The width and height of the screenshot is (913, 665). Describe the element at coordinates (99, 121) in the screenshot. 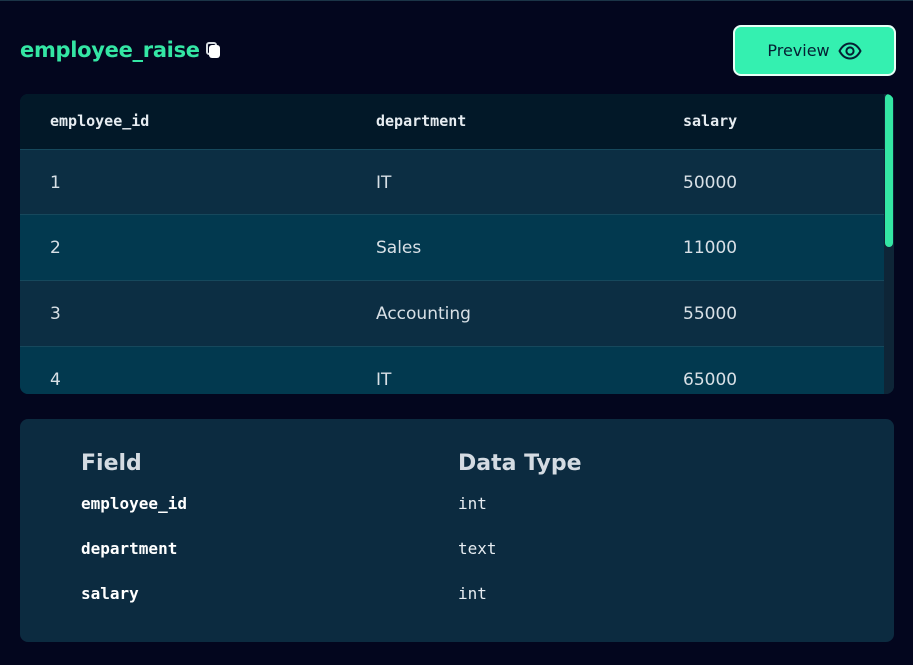

I see `column-header: employee_id` at that location.